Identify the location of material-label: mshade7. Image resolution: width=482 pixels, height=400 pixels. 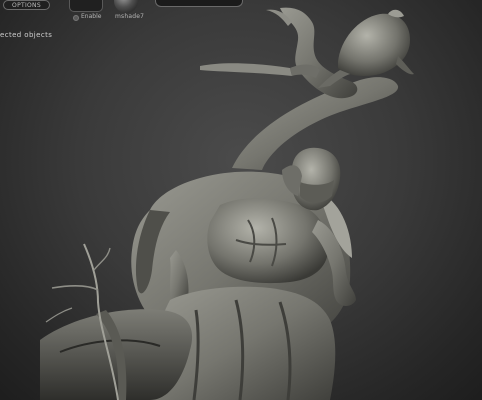
(130, 16).